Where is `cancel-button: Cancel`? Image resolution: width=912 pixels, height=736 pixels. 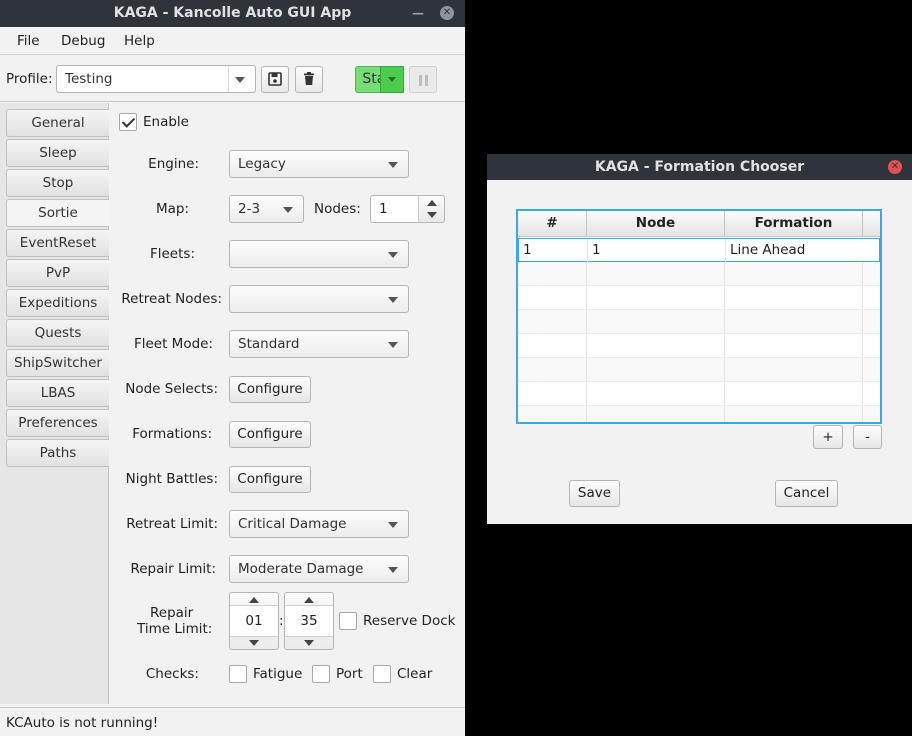 cancel-button: Cancel is located at coordinates (806, 493).